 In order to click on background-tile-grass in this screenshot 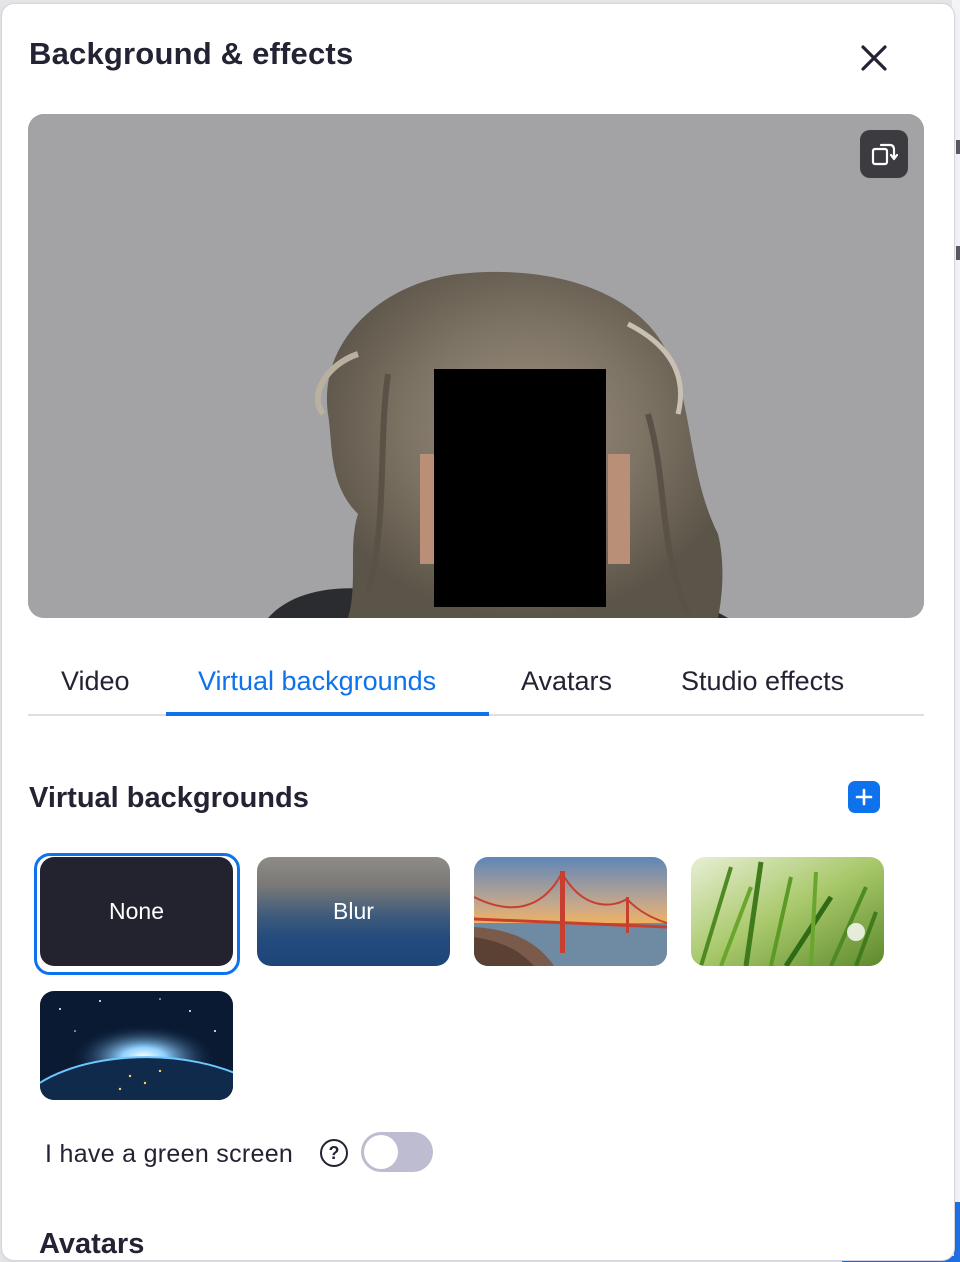, I will do `click(787, 911)`.